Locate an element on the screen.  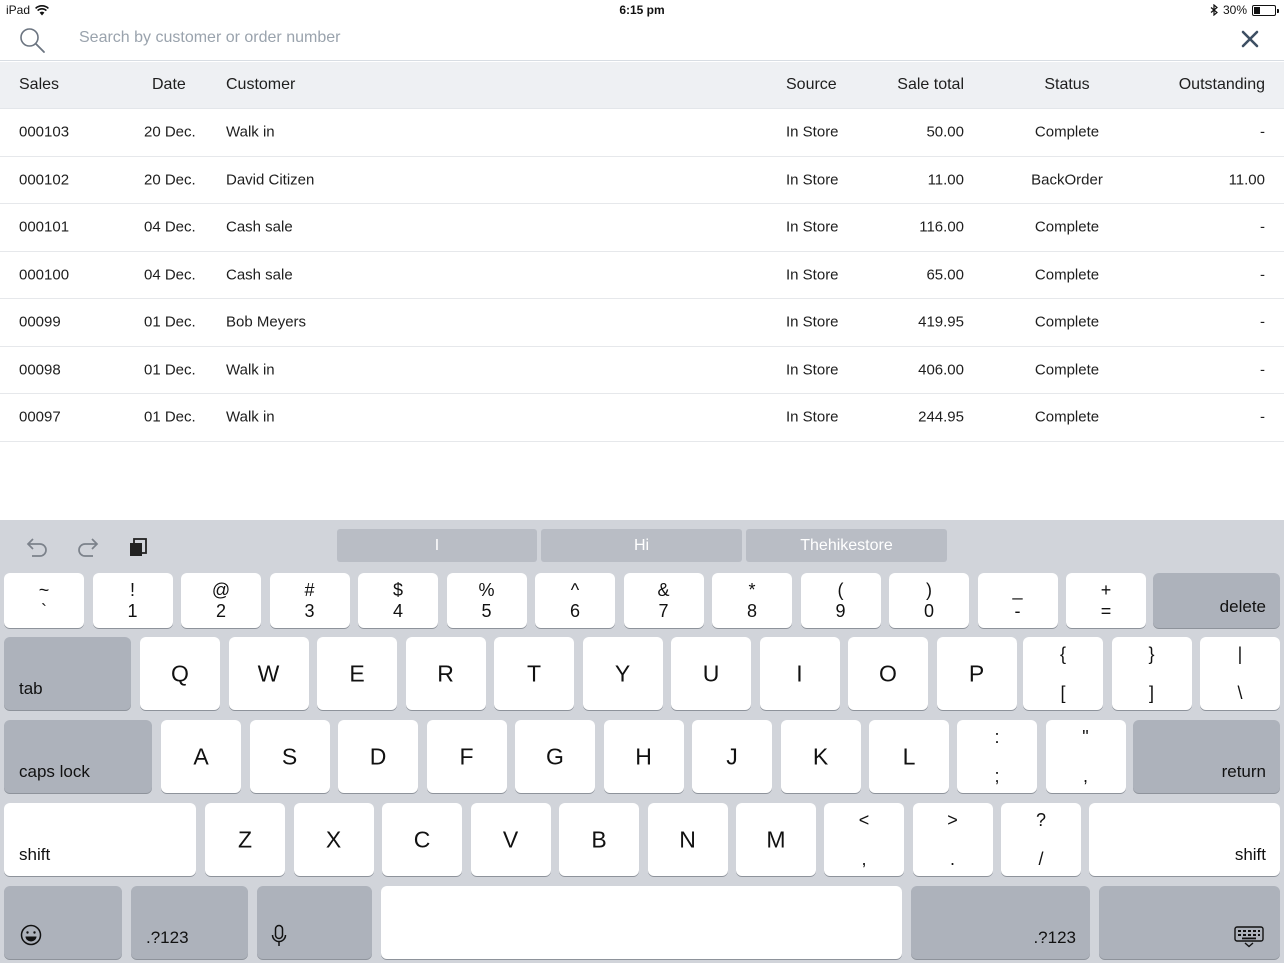
emoji-key is located at coordinates (63, 922).